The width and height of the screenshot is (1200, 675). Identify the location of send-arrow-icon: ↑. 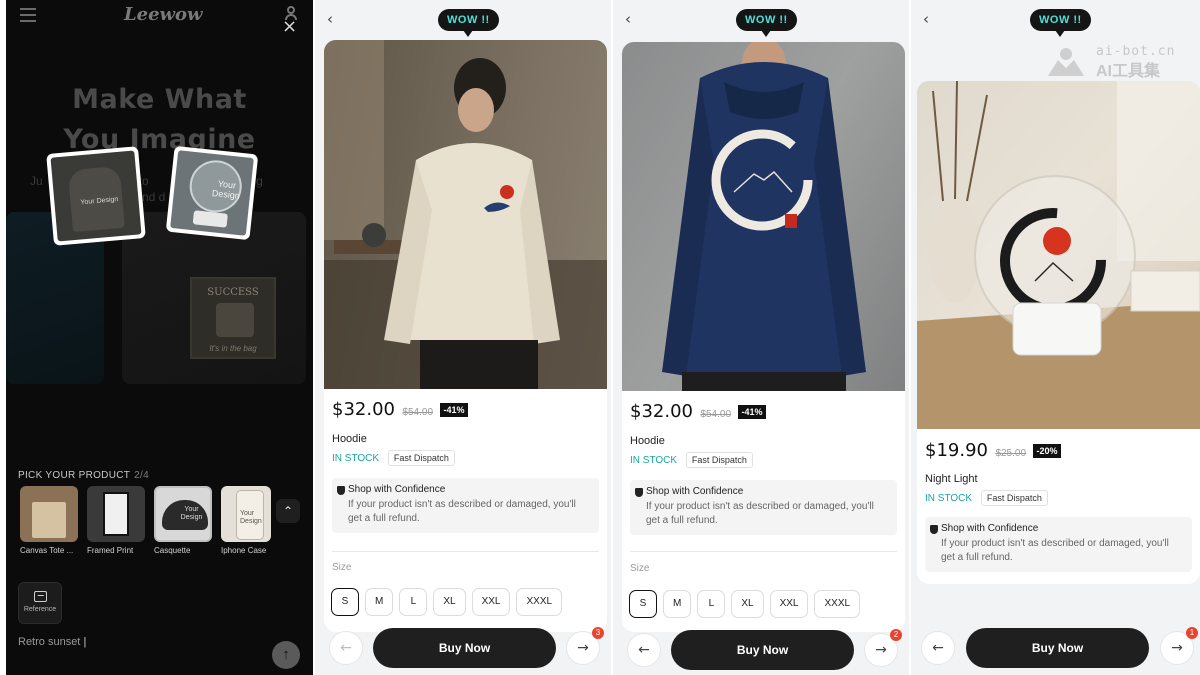
(286, 655).